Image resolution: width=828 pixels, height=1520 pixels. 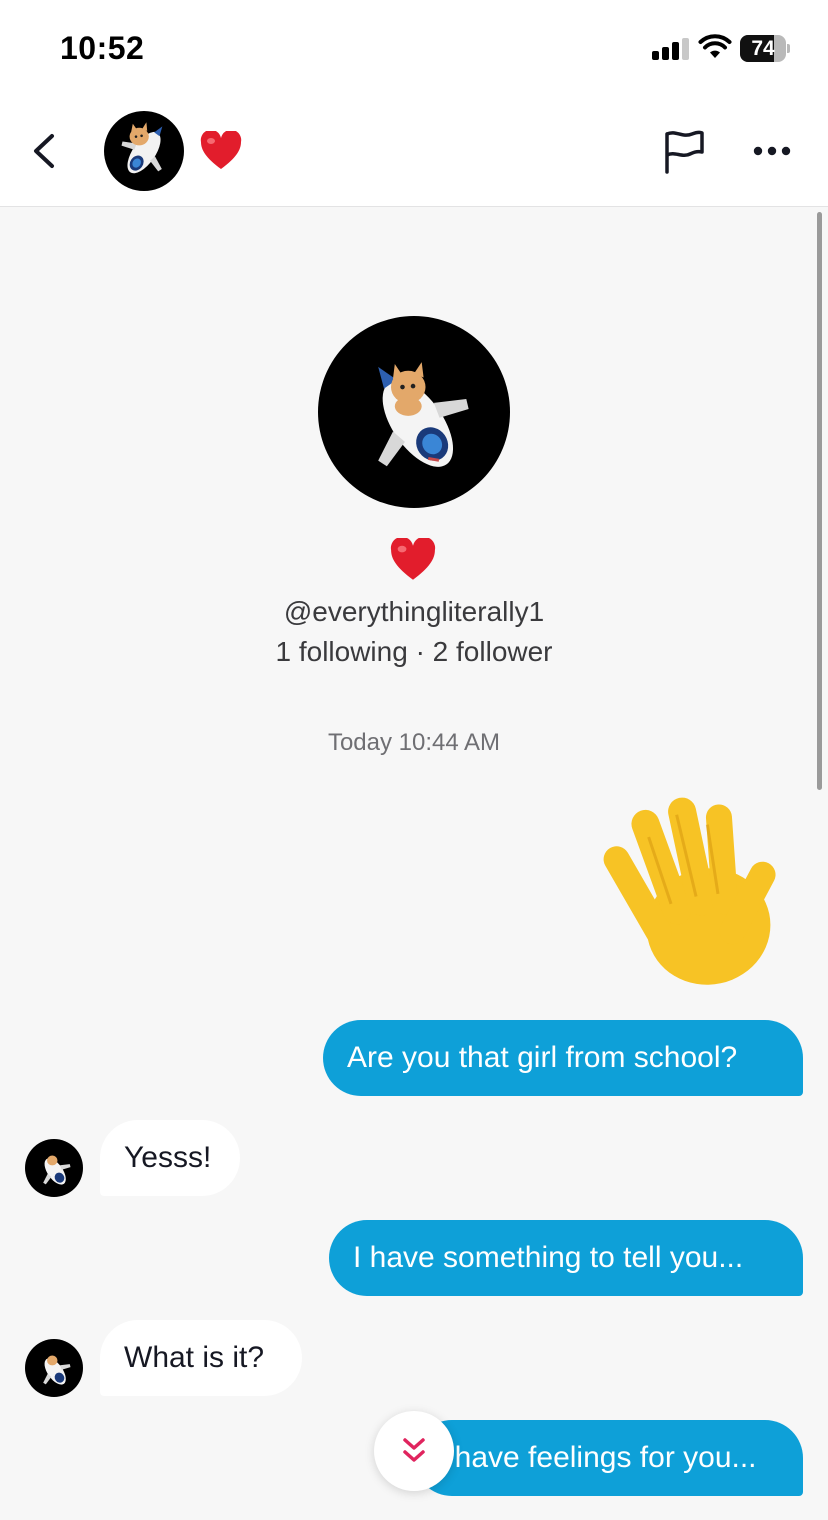 I want to click on battery-icon: 74, so click(x=765, y=48).